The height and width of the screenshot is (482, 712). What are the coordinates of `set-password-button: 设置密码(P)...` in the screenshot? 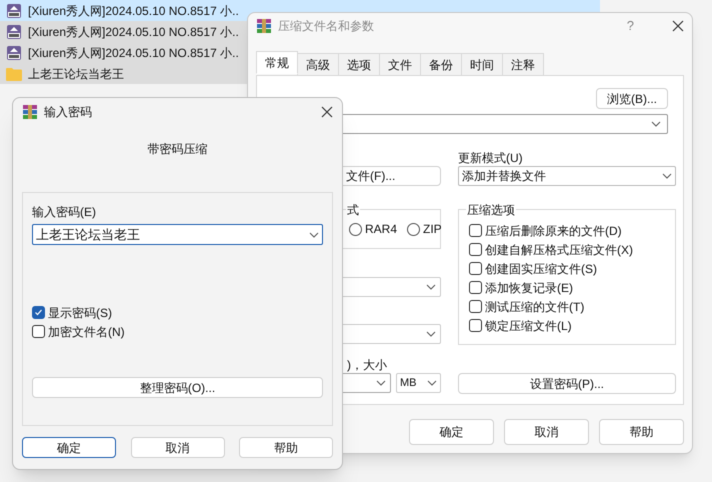 It's located at (567, 383).